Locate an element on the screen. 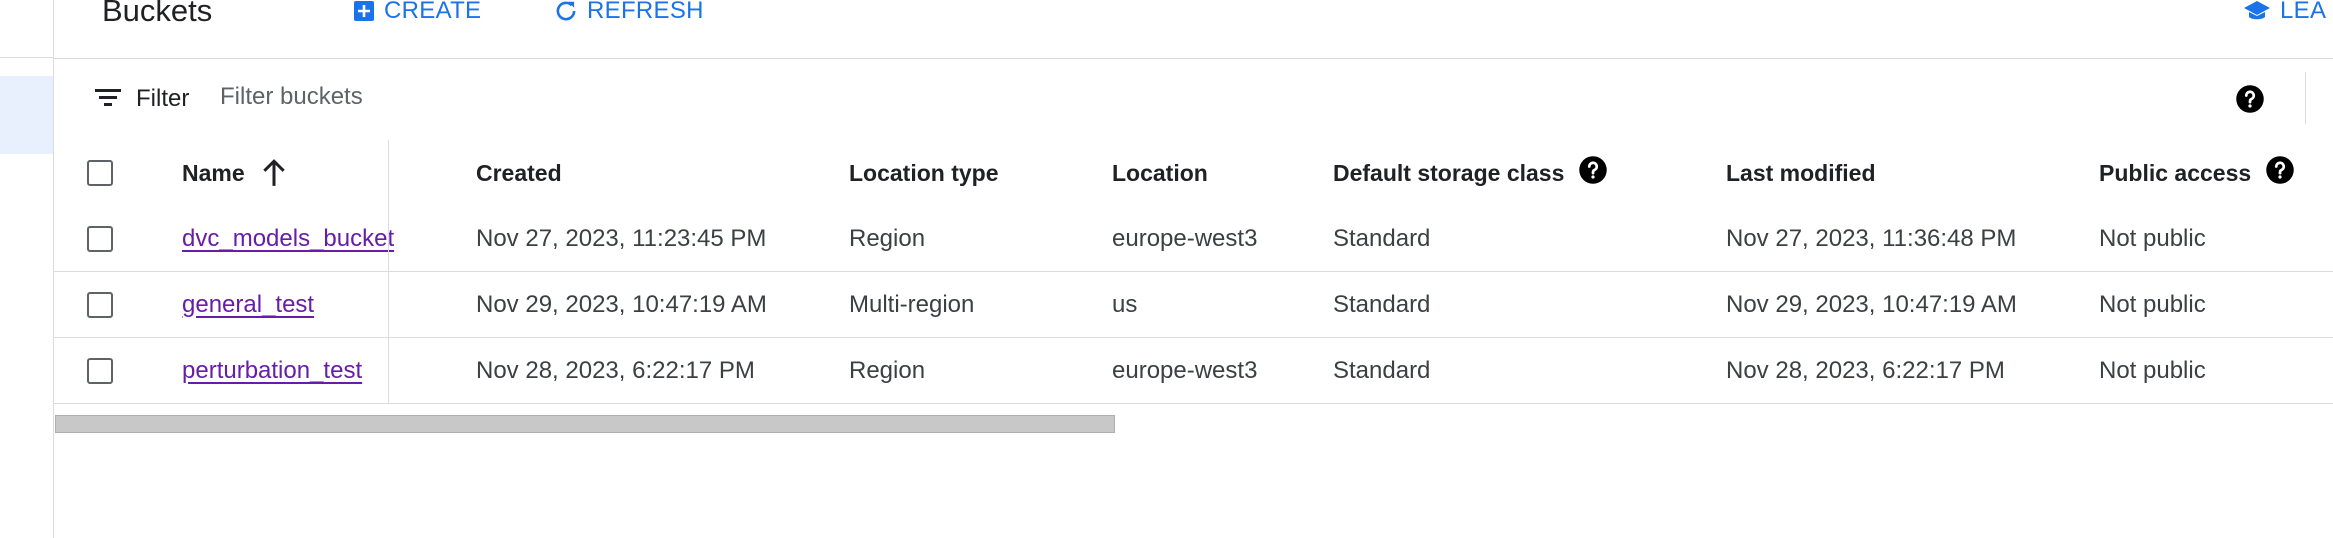  column-header-name: Name is located at coordinates (234, 173).